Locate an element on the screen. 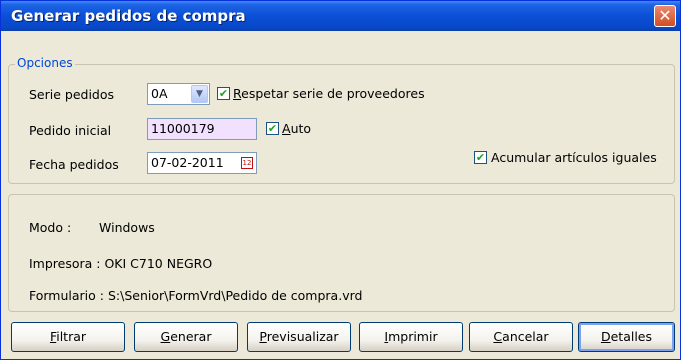 The image size is (681, 360). respetar-serie-label-mnemonic: R is located at coordinates (237, 93).